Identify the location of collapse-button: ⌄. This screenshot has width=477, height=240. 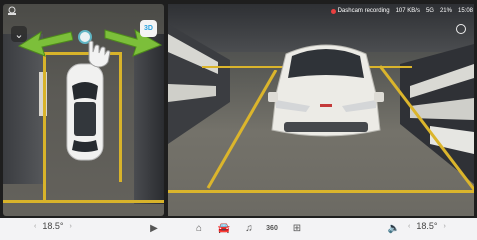
(19, 34).